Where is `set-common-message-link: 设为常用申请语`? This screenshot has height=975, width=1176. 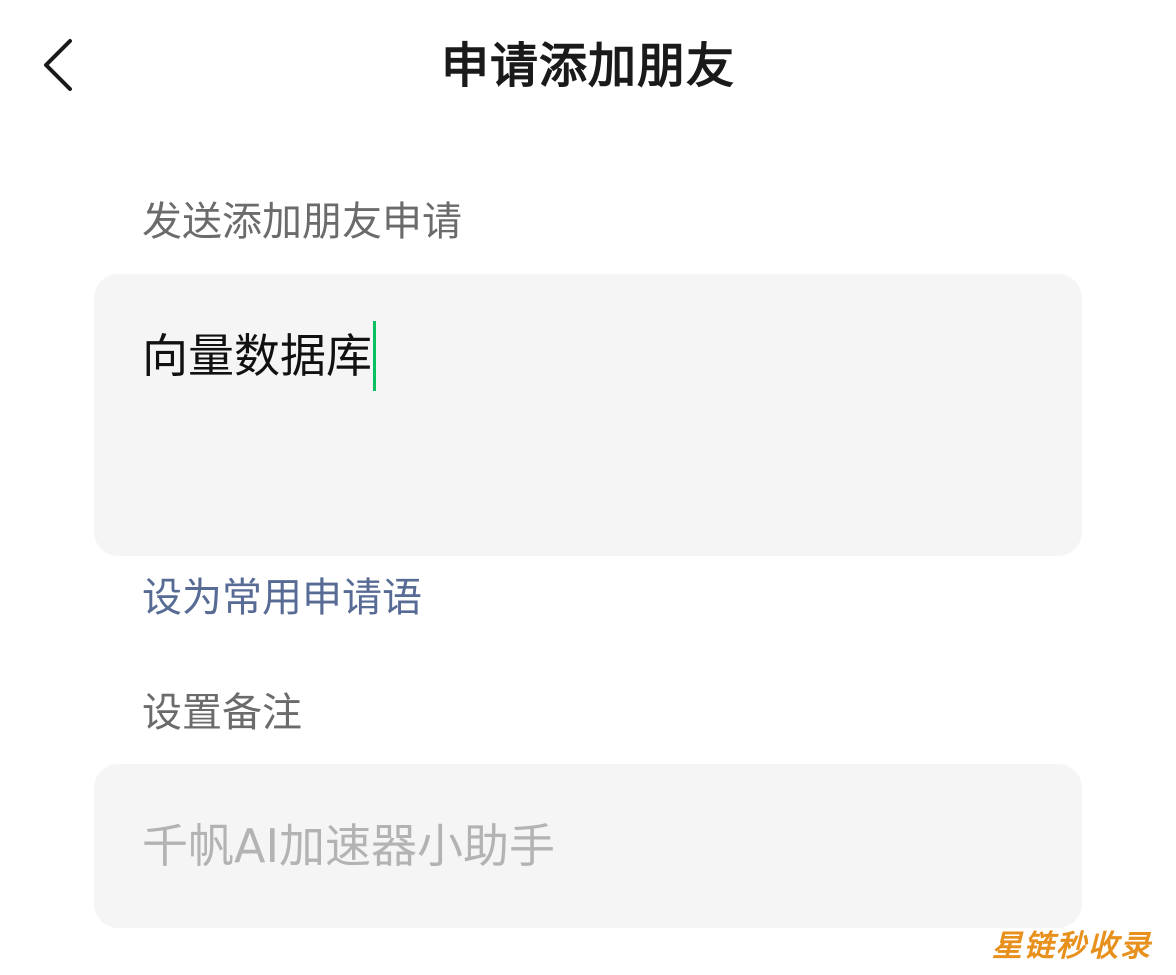
set-common-message-link: 设为常用申请语 is located at coordinates (282, 598).